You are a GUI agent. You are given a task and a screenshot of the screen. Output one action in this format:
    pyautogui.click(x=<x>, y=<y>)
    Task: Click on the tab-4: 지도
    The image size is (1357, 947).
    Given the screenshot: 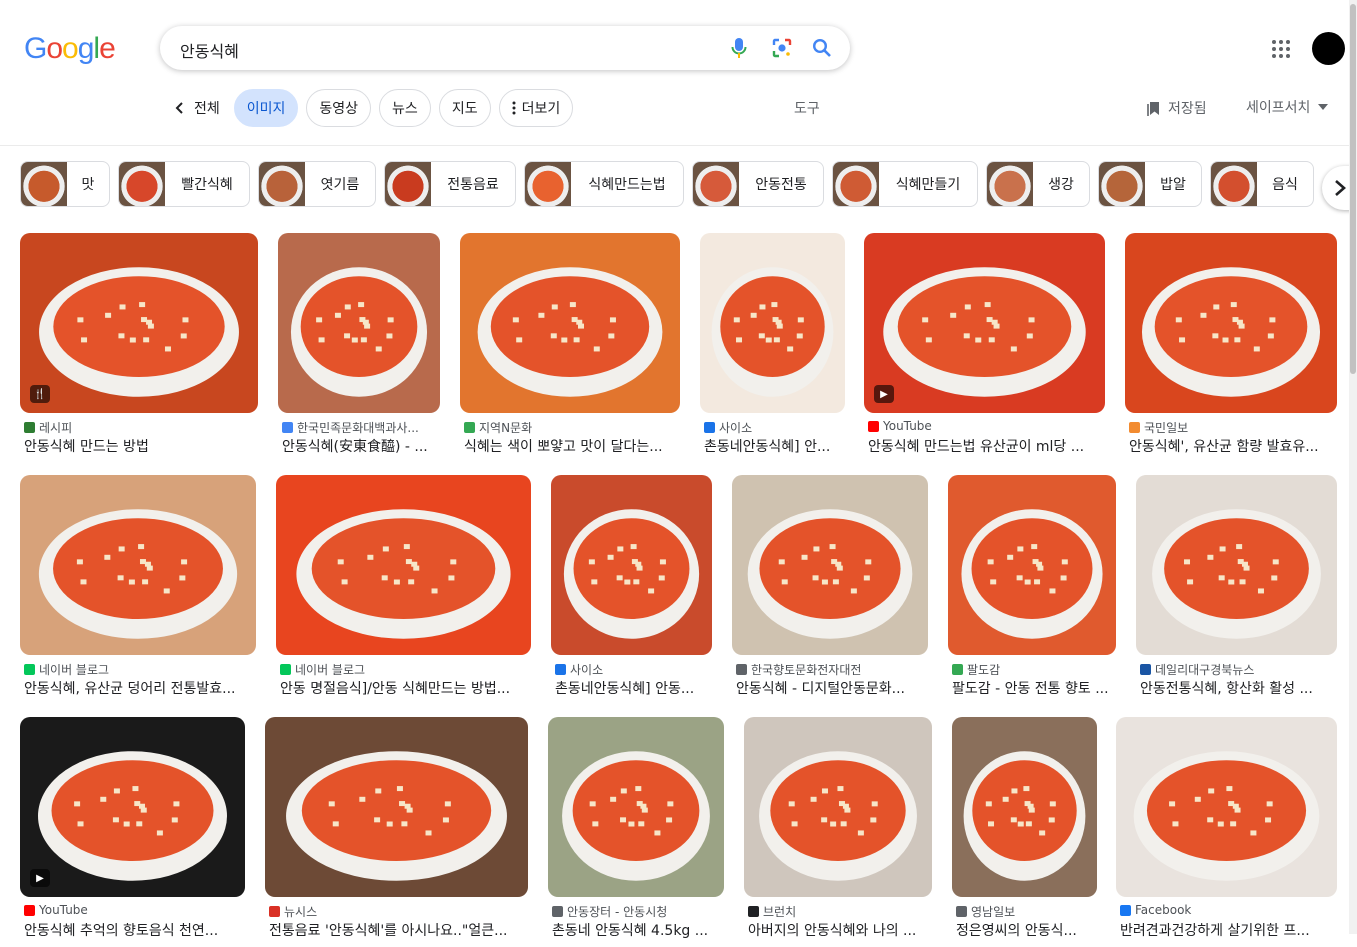 What is the action you would take?
    pyautogui.click(x=464, y=108)
    